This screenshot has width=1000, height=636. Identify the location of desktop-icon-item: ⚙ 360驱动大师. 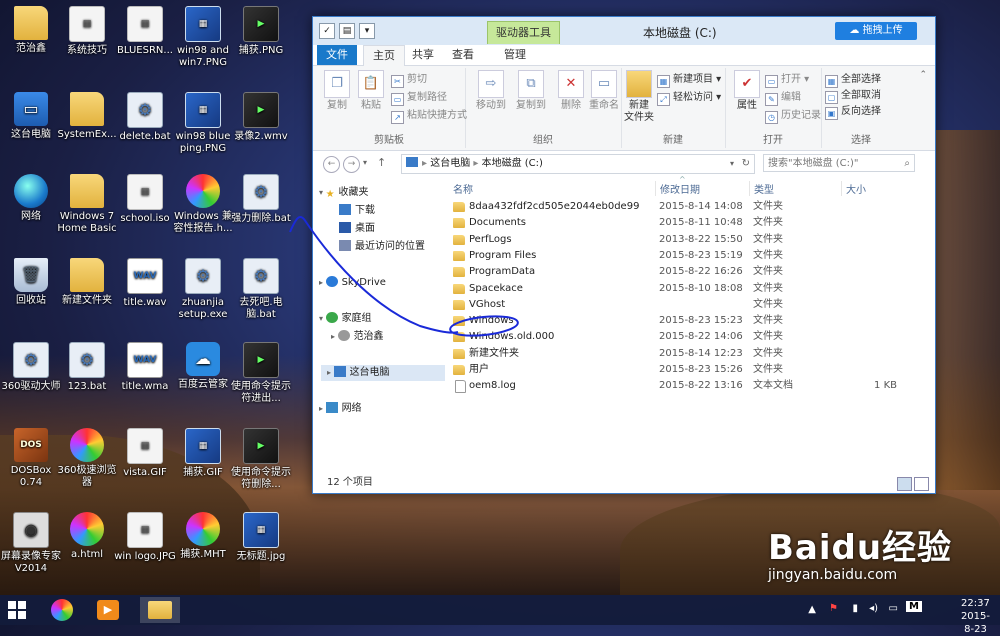
(31, 367).